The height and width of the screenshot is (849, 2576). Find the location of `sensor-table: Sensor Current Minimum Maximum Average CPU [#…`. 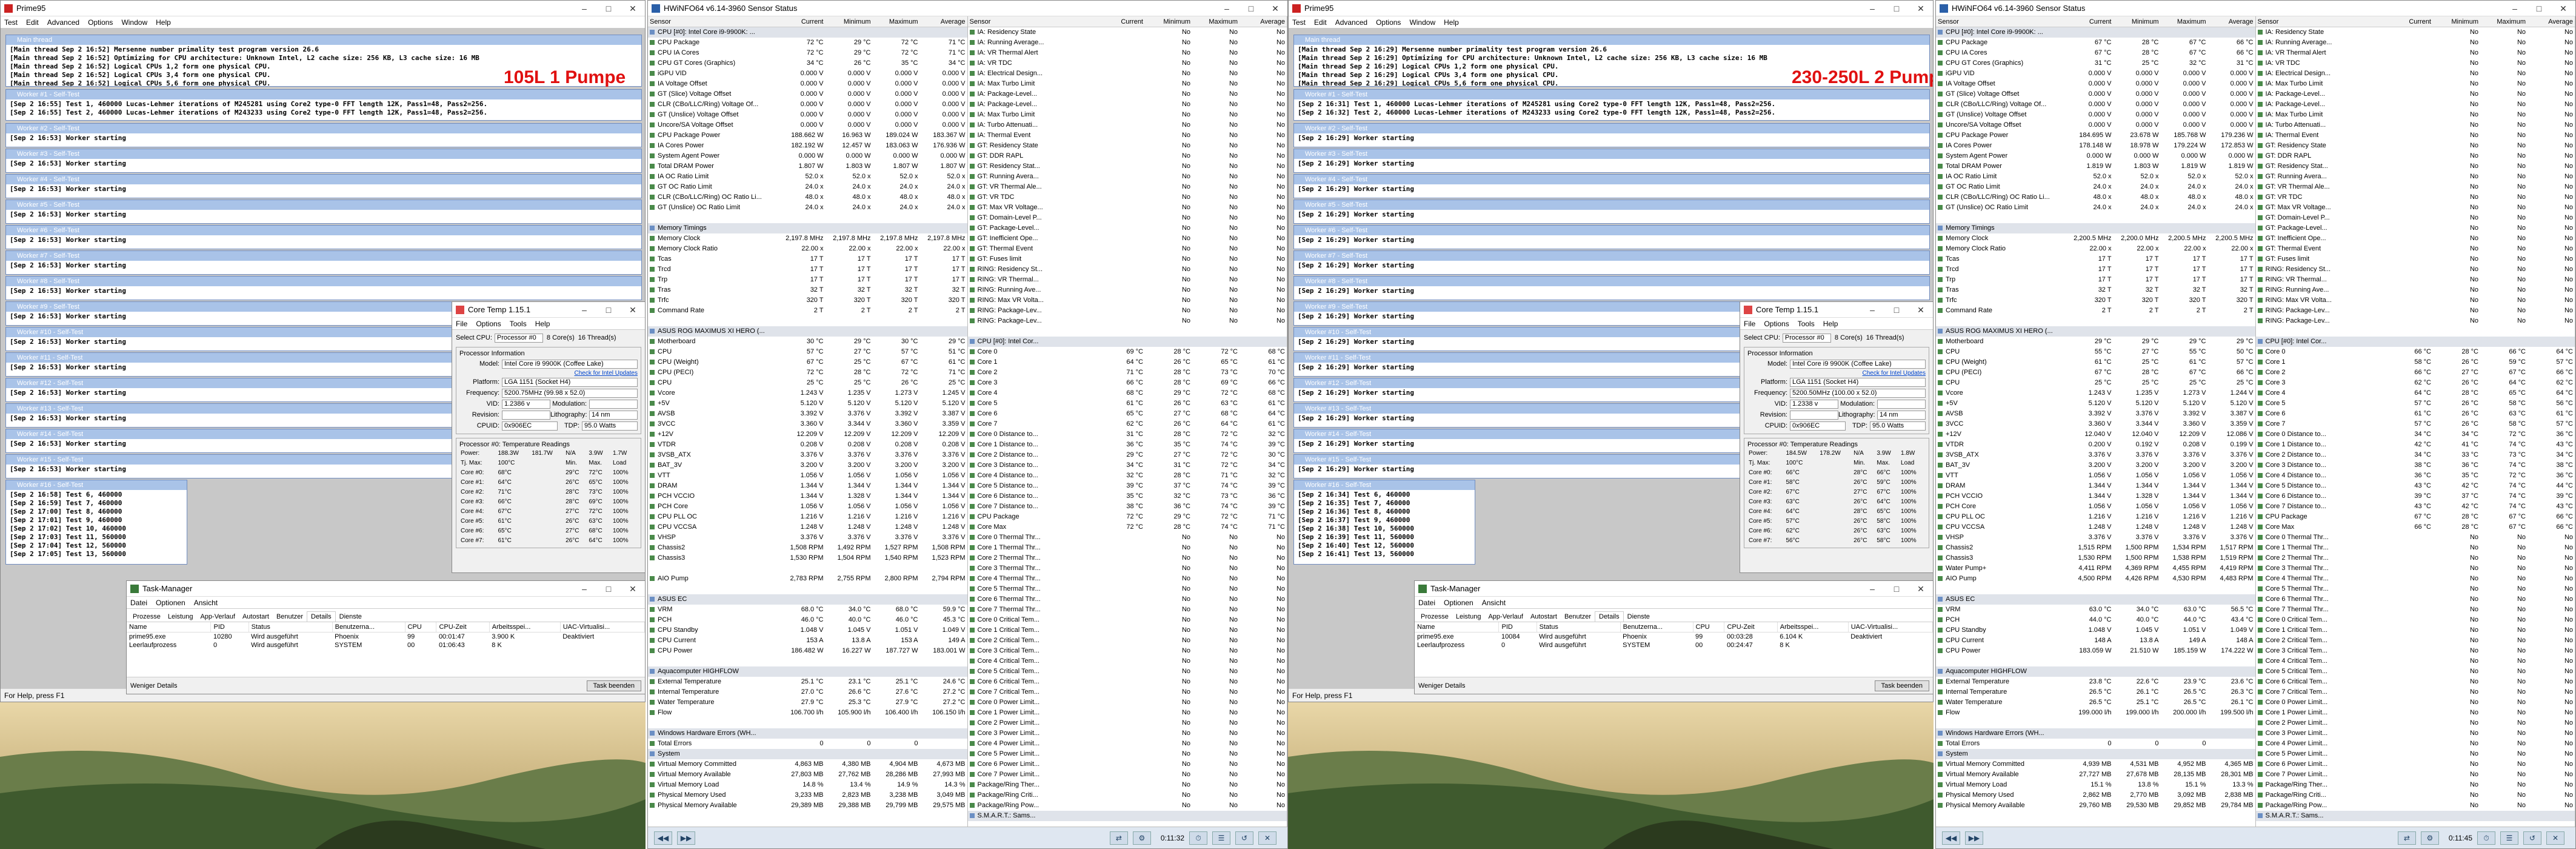

sensor-table: Sensor Current Minimum Maximum Average CPU [#… is located at coordinates (2096, 421).